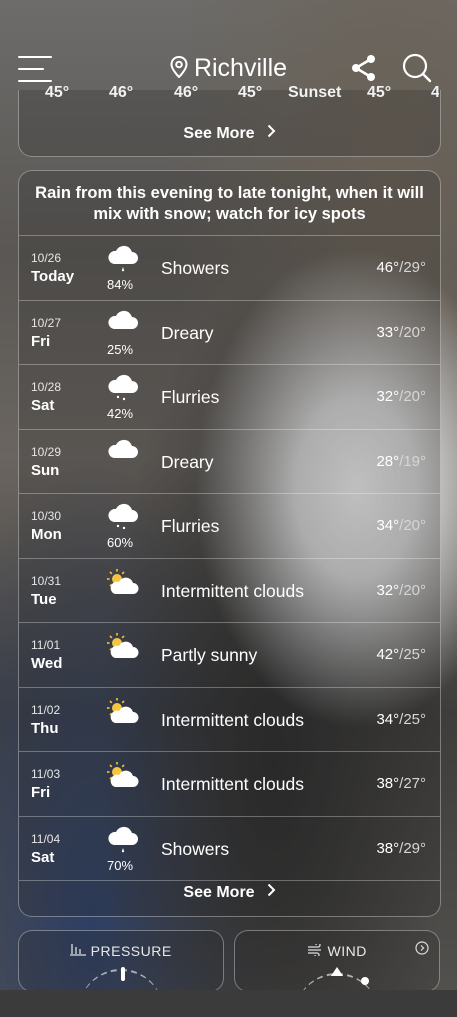 This screenshot has height=1017, width=457. Describe the element at coordinates (187, 332) in the screenshot. I see `weather-phrase: Dreary` at that location.